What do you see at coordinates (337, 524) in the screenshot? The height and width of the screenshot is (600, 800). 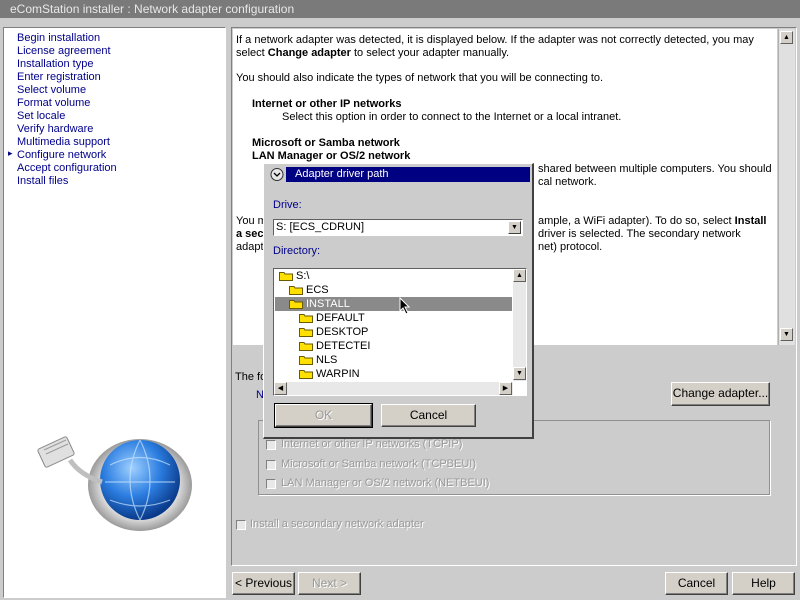 I see `secondary-adapter-label: Install a secondary network adapter` at bounding box center [337, 524].